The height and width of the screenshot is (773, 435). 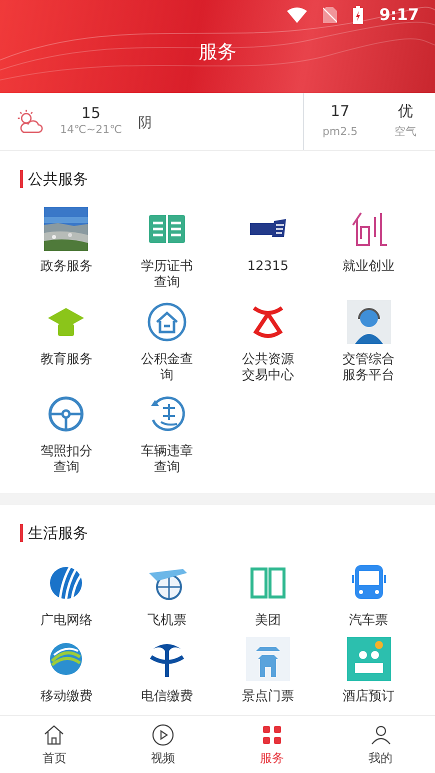 What do you see at coordinates (145, 123) in the screenshot?
I see `weather-condition: 阴` at bounding box center [145, 123].